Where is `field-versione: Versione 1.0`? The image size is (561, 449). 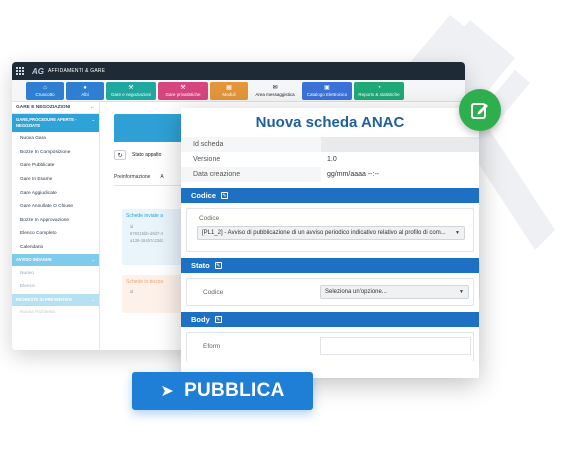
field-versione: Versione 1.0 is located at coordinates (330, 159).